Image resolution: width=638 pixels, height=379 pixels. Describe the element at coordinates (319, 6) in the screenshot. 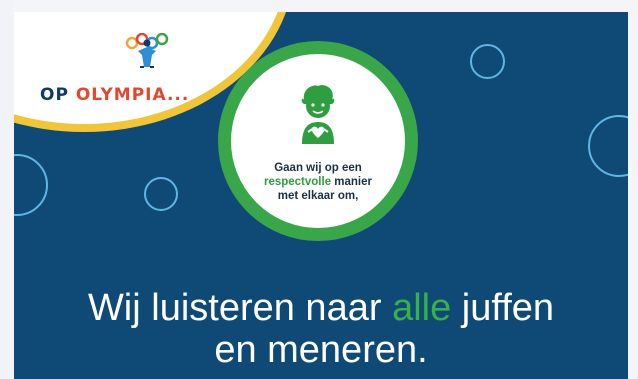

I see `window-top-border` at that location.